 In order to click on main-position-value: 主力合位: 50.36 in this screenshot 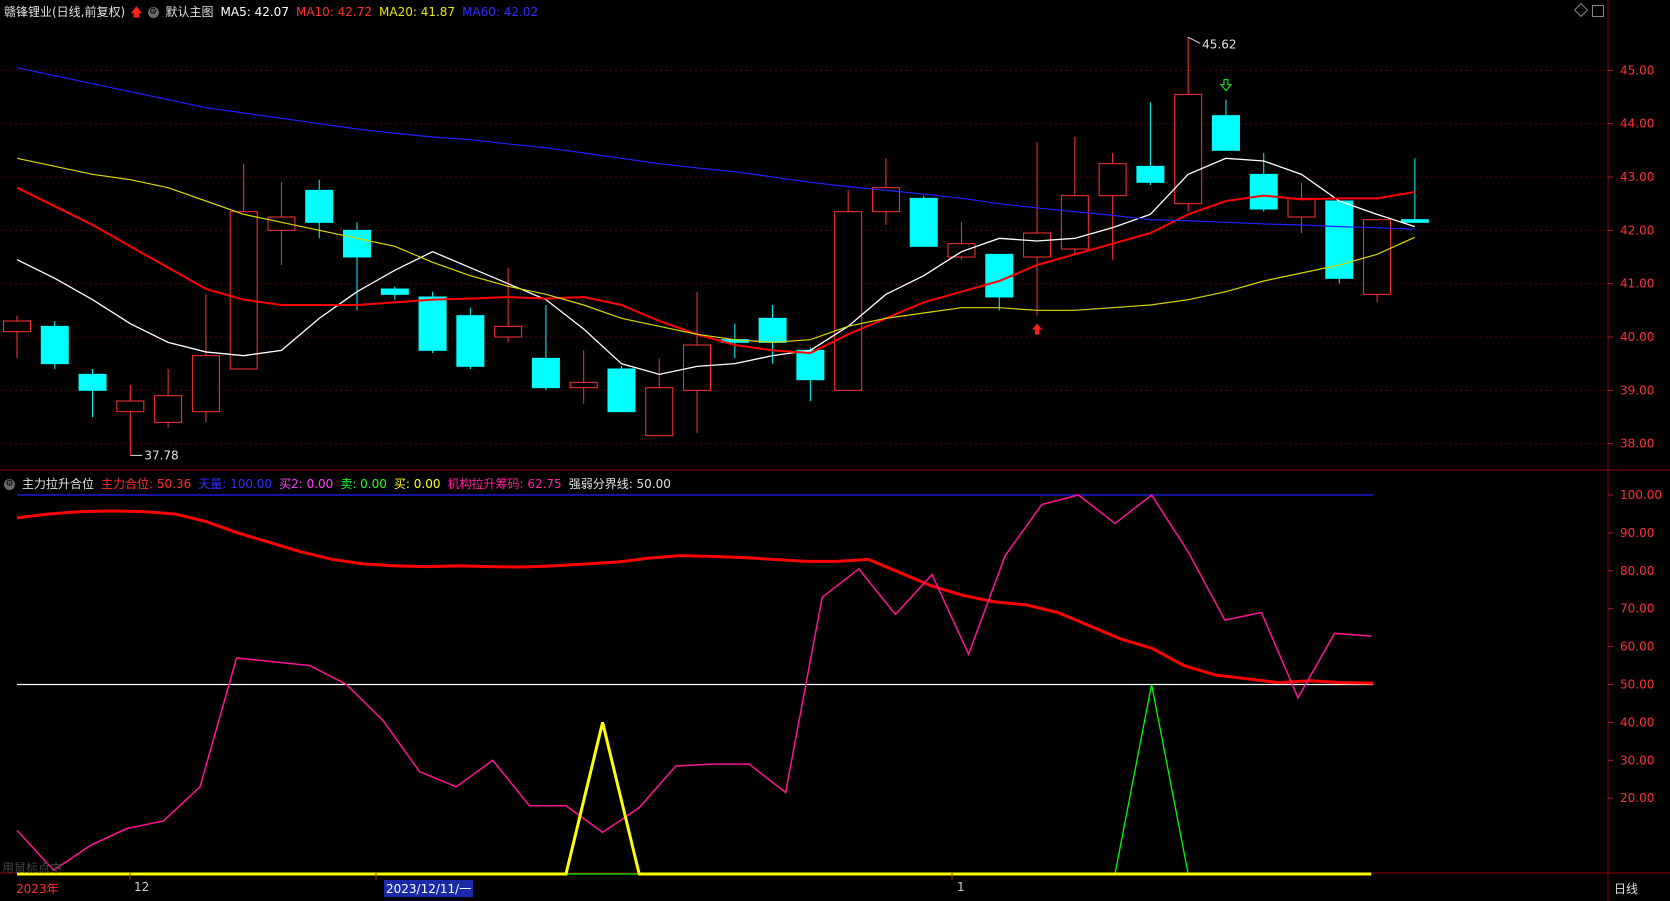, I will do `click(146, 484)`.